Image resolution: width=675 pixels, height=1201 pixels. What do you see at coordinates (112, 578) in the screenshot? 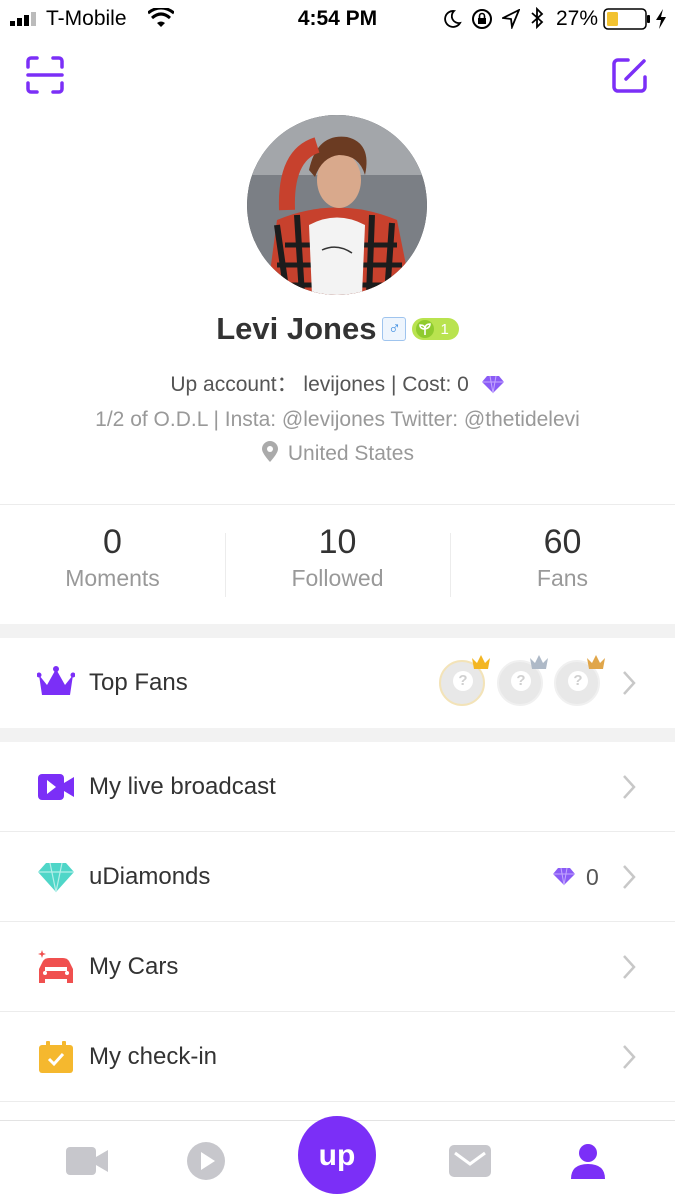
I see `stat-label: Moments` at bounding box center [112, 578].